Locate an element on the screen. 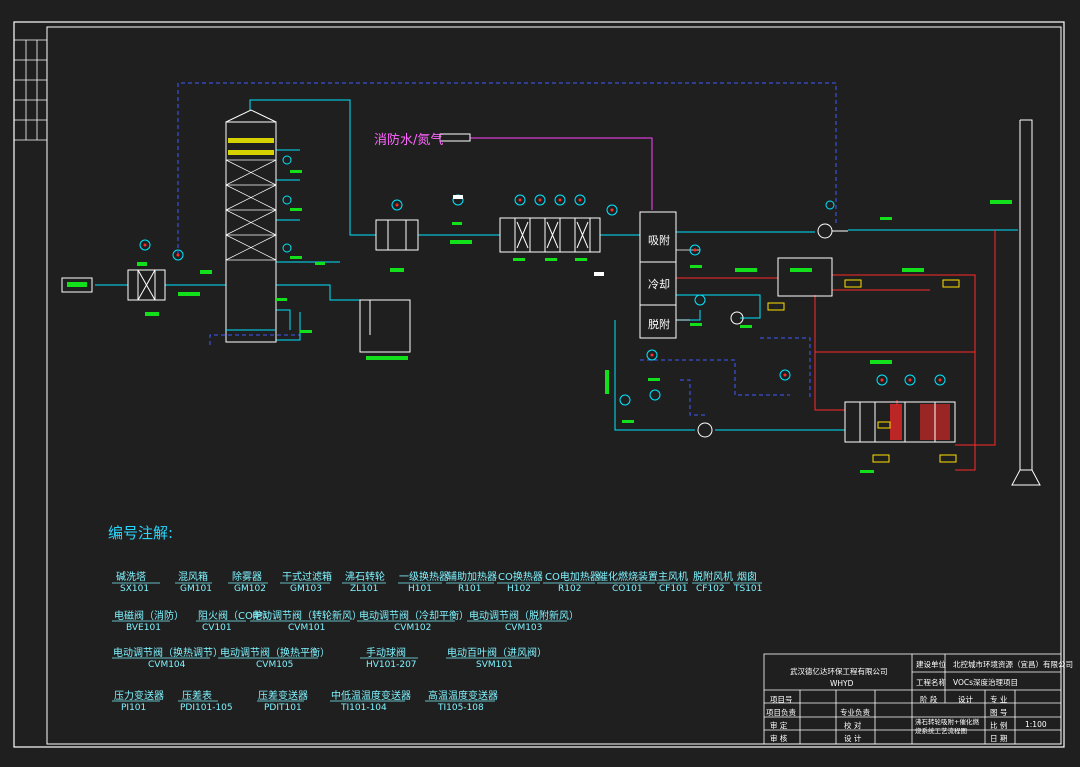 This screenshot has width=1080, height=767. legend-item-code: CV101 is located at coordinates (217, 628).